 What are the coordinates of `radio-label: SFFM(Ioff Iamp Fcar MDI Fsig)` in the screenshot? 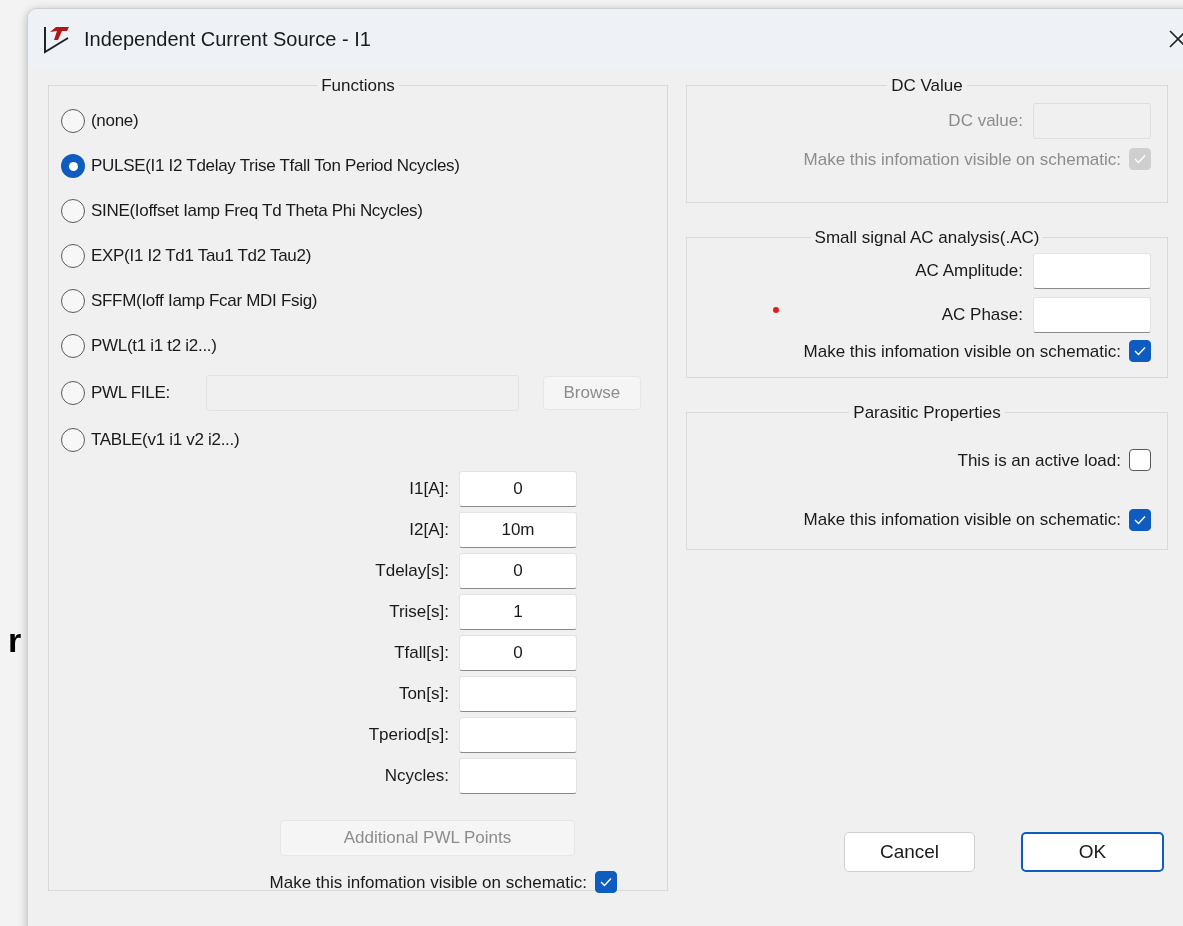 It's located at (204, 301).